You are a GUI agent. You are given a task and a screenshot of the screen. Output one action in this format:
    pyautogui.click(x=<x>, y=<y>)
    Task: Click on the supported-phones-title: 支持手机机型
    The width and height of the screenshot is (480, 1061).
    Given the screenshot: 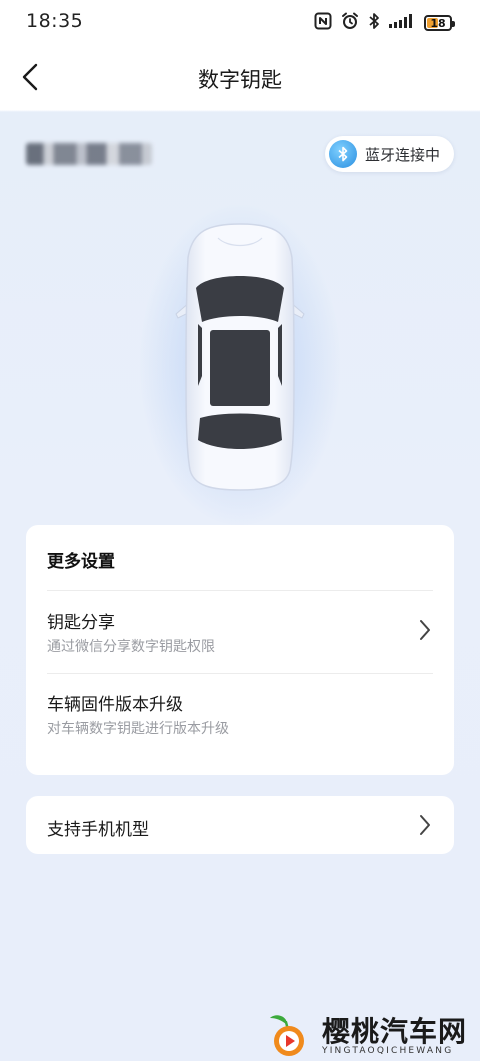 What is the action you would take?
    pyautogui.click(x=98, y=830)
    